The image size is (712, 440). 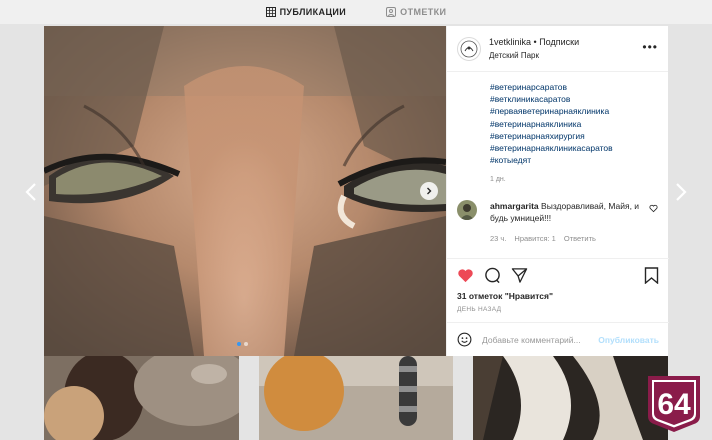 I want to click on carousel-dot-active, so click(x=239, y=344).